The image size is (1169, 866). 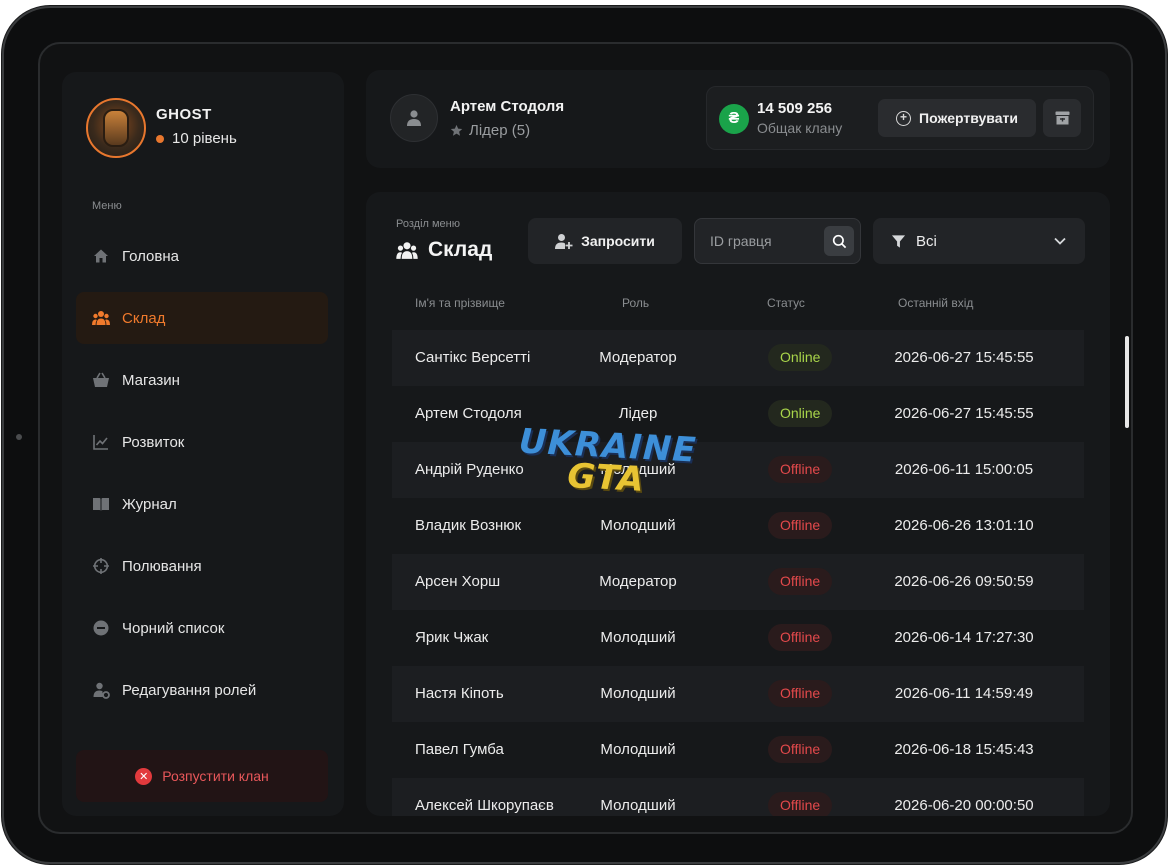 I want to click on member-name: Артем Стодоля, so click(x=468, y=413).